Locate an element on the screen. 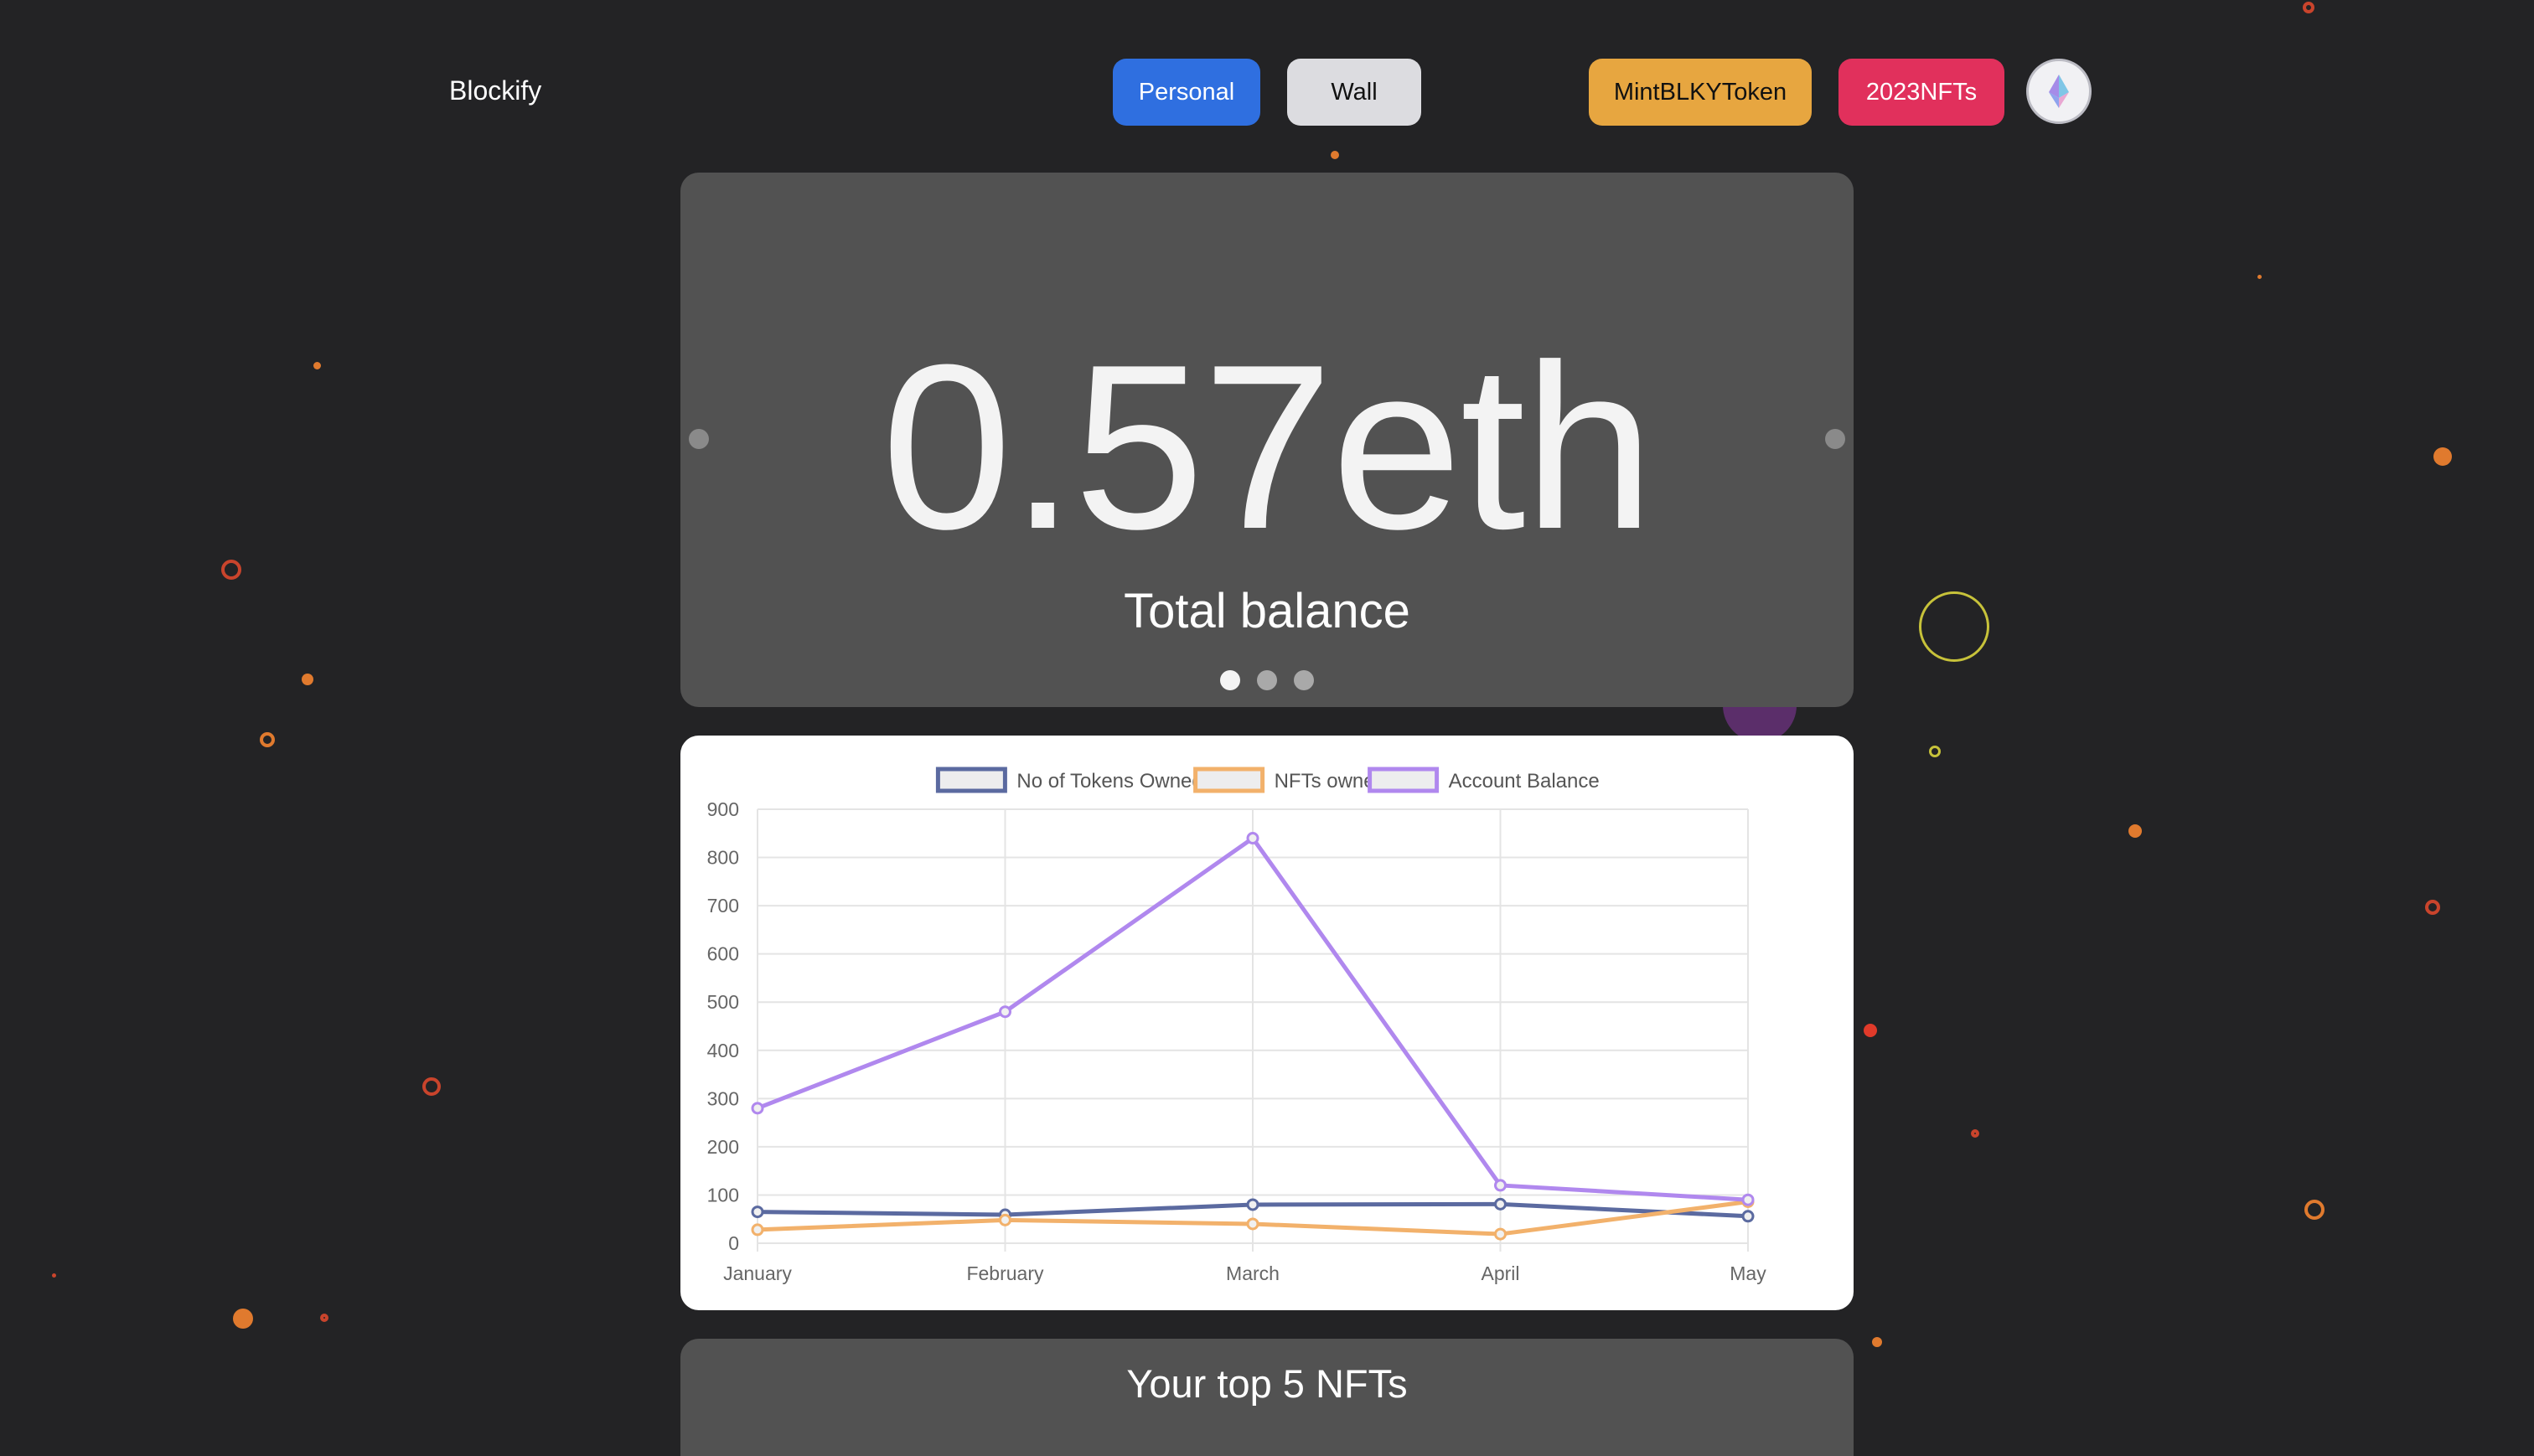 Image resolution: width=2534 pixels, height=1456 pixels. brand-logo-text: Blockify is located at coordinates (495, 90).